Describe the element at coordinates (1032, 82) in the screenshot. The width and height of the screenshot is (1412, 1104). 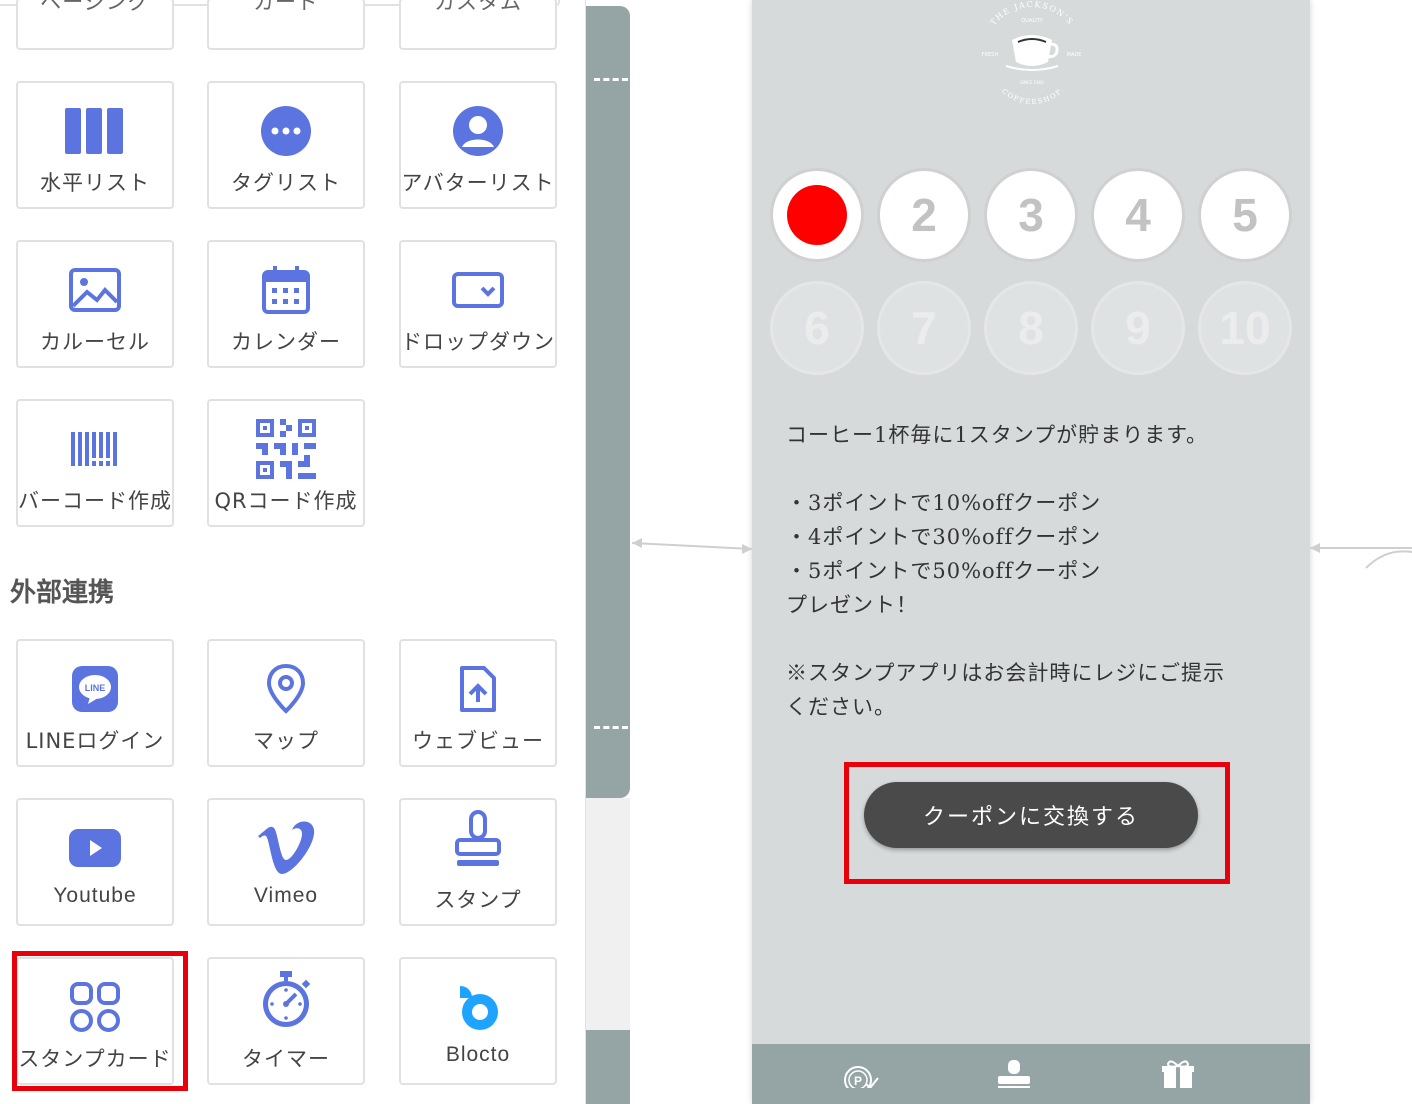
I see `logo-since-text: SINCE 1900` at that location.